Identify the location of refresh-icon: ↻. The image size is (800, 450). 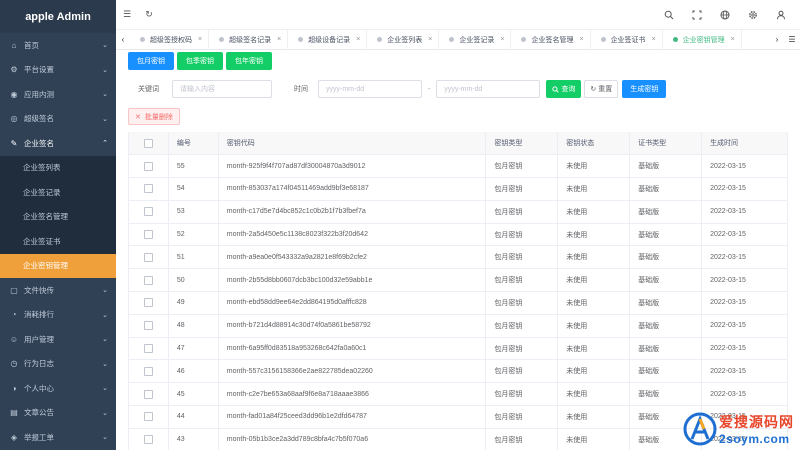
(149, 15).